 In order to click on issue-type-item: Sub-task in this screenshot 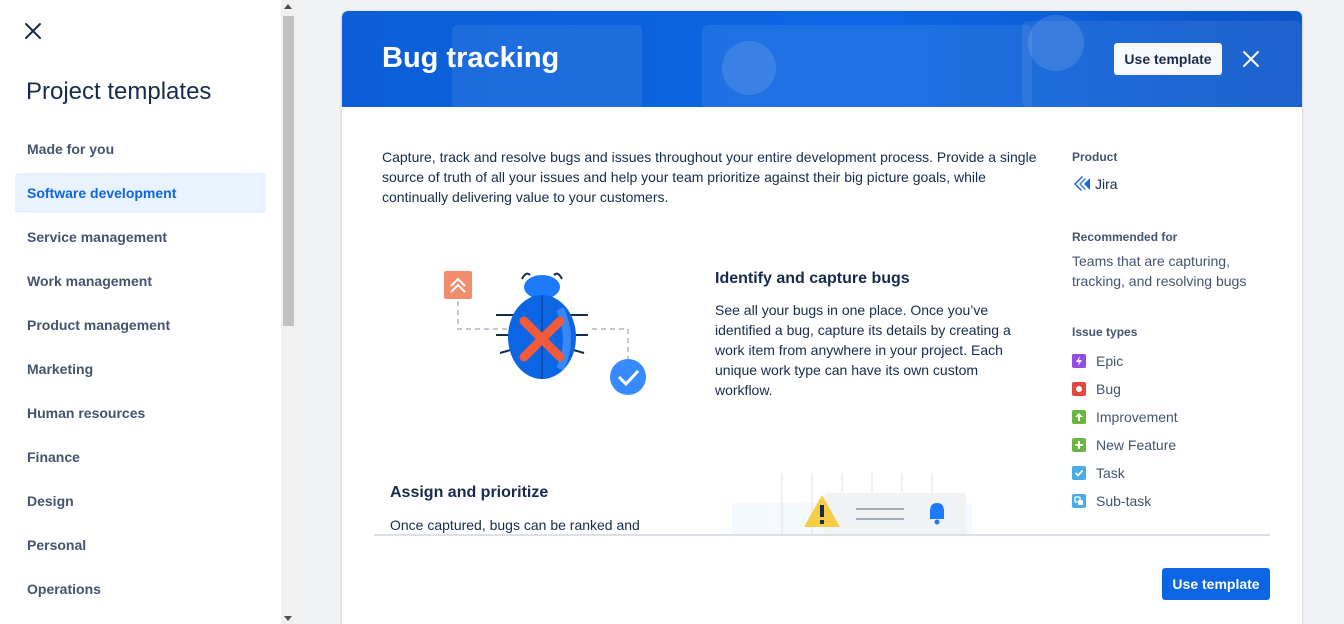, I will do `click(1125, 501)`.